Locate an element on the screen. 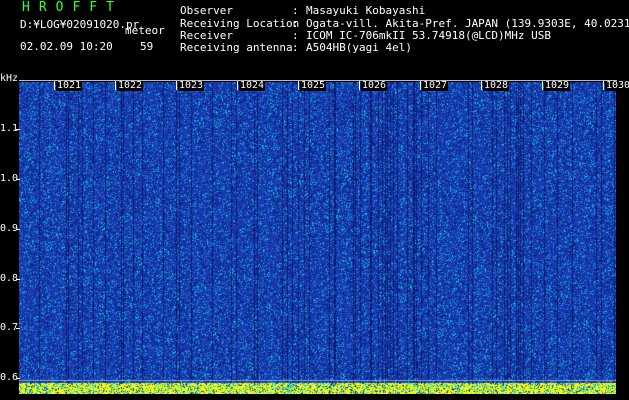  info-label: Observer is located at coordinates (206, 10).